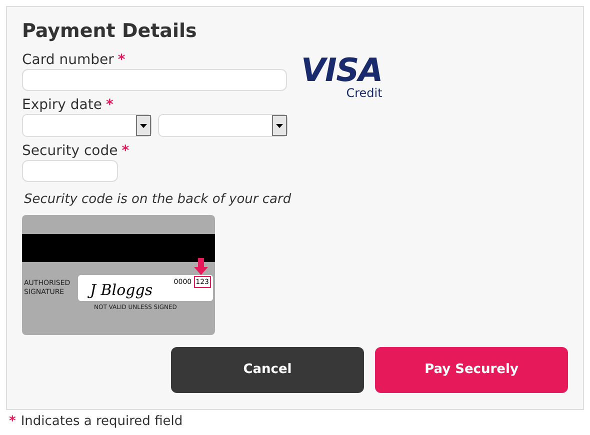 Image resolution: width=590 pixels, height=435 pixels. I want to click on visa-logo: VISA, so click(341, 70).